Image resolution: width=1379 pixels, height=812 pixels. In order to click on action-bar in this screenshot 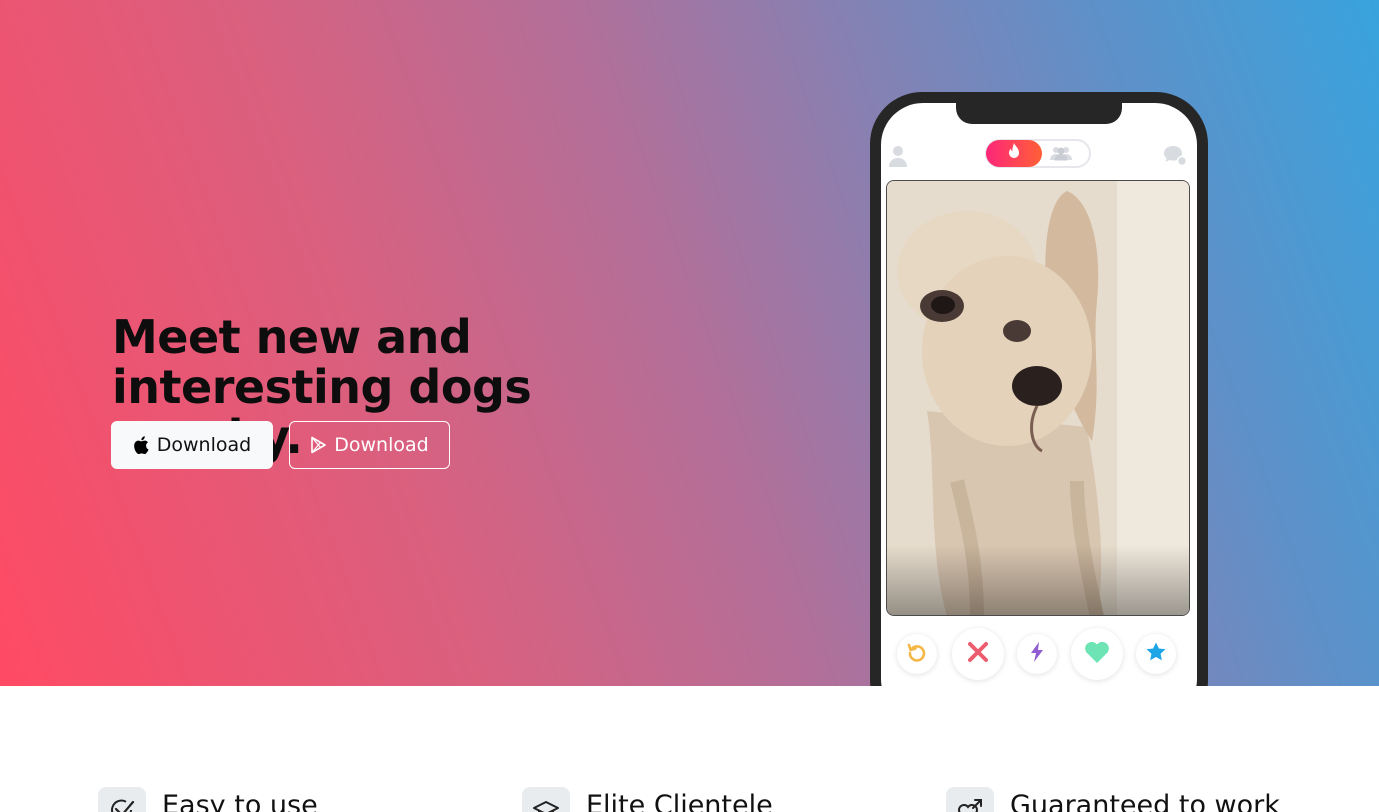, I will do `click(1039, 654)`.